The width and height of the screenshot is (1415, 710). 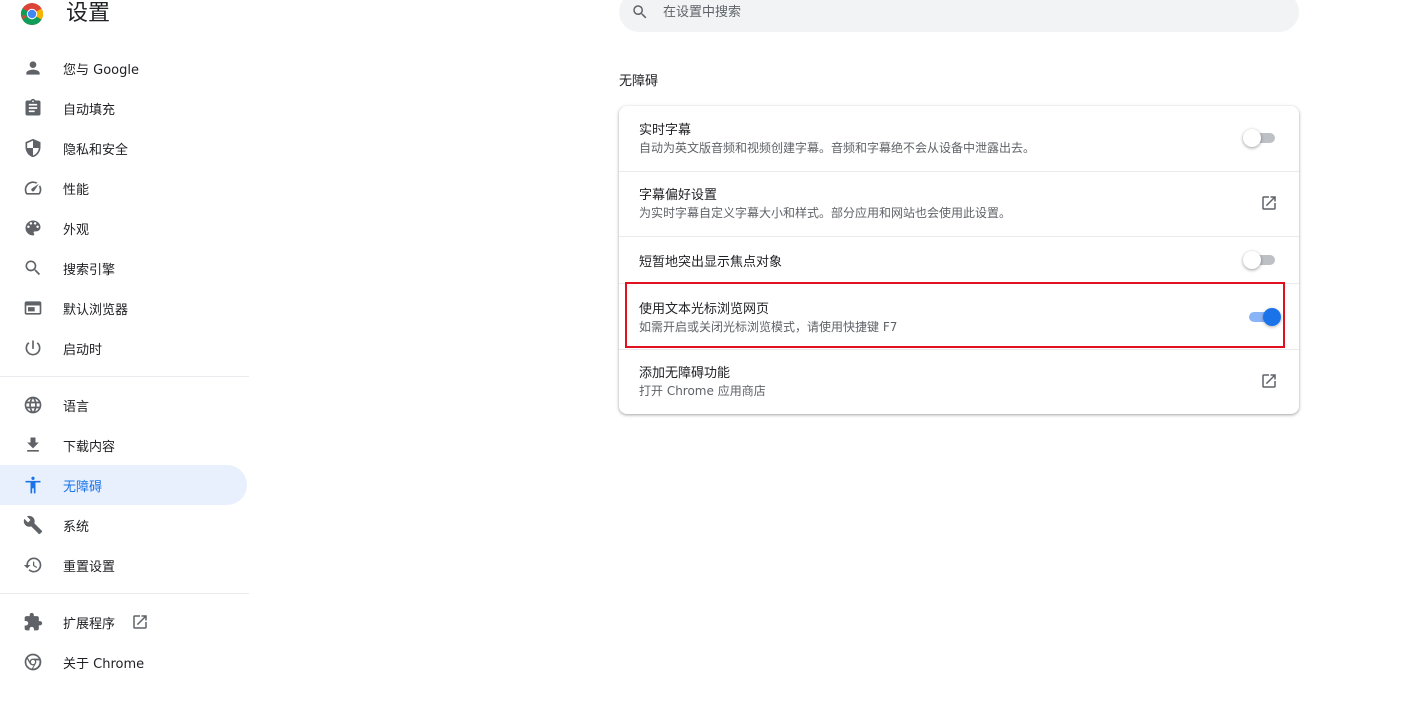 I want to click on setting-subtitle: 为实时字幕自定义字幕大小和样式。部分应用和网站也会使用此设置。, so click(x=825, y=213).